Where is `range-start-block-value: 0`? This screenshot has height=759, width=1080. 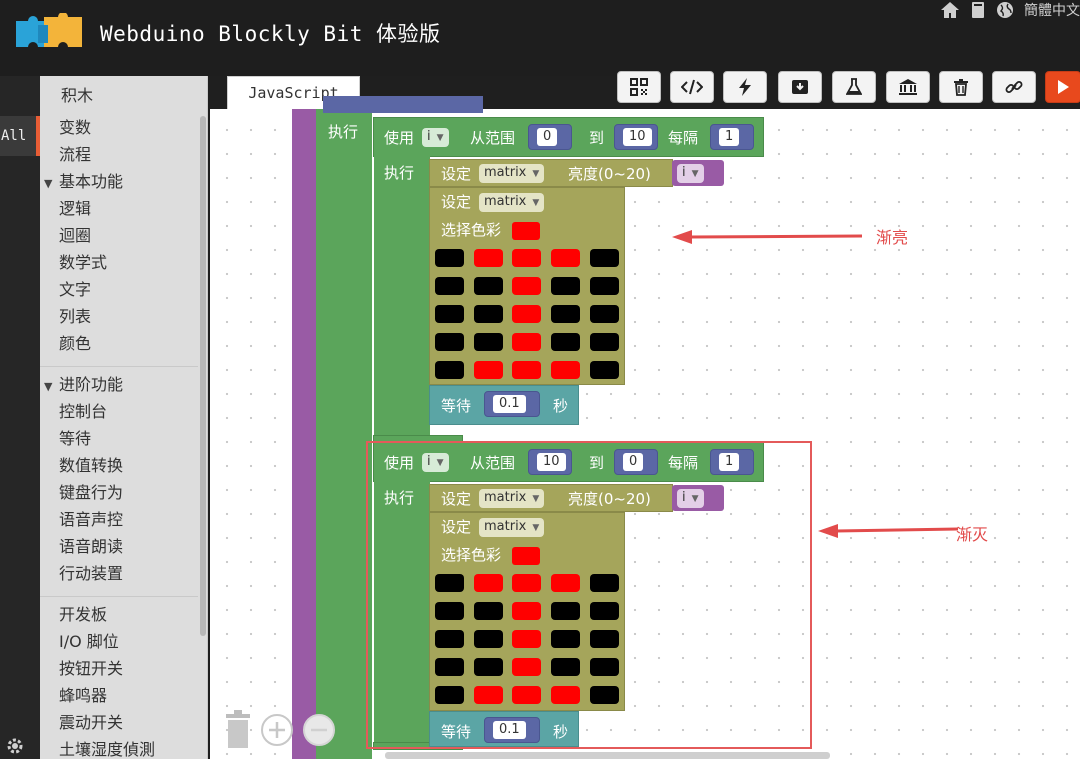
range-start-block-value: 0 is located at coordinates (547, 137).